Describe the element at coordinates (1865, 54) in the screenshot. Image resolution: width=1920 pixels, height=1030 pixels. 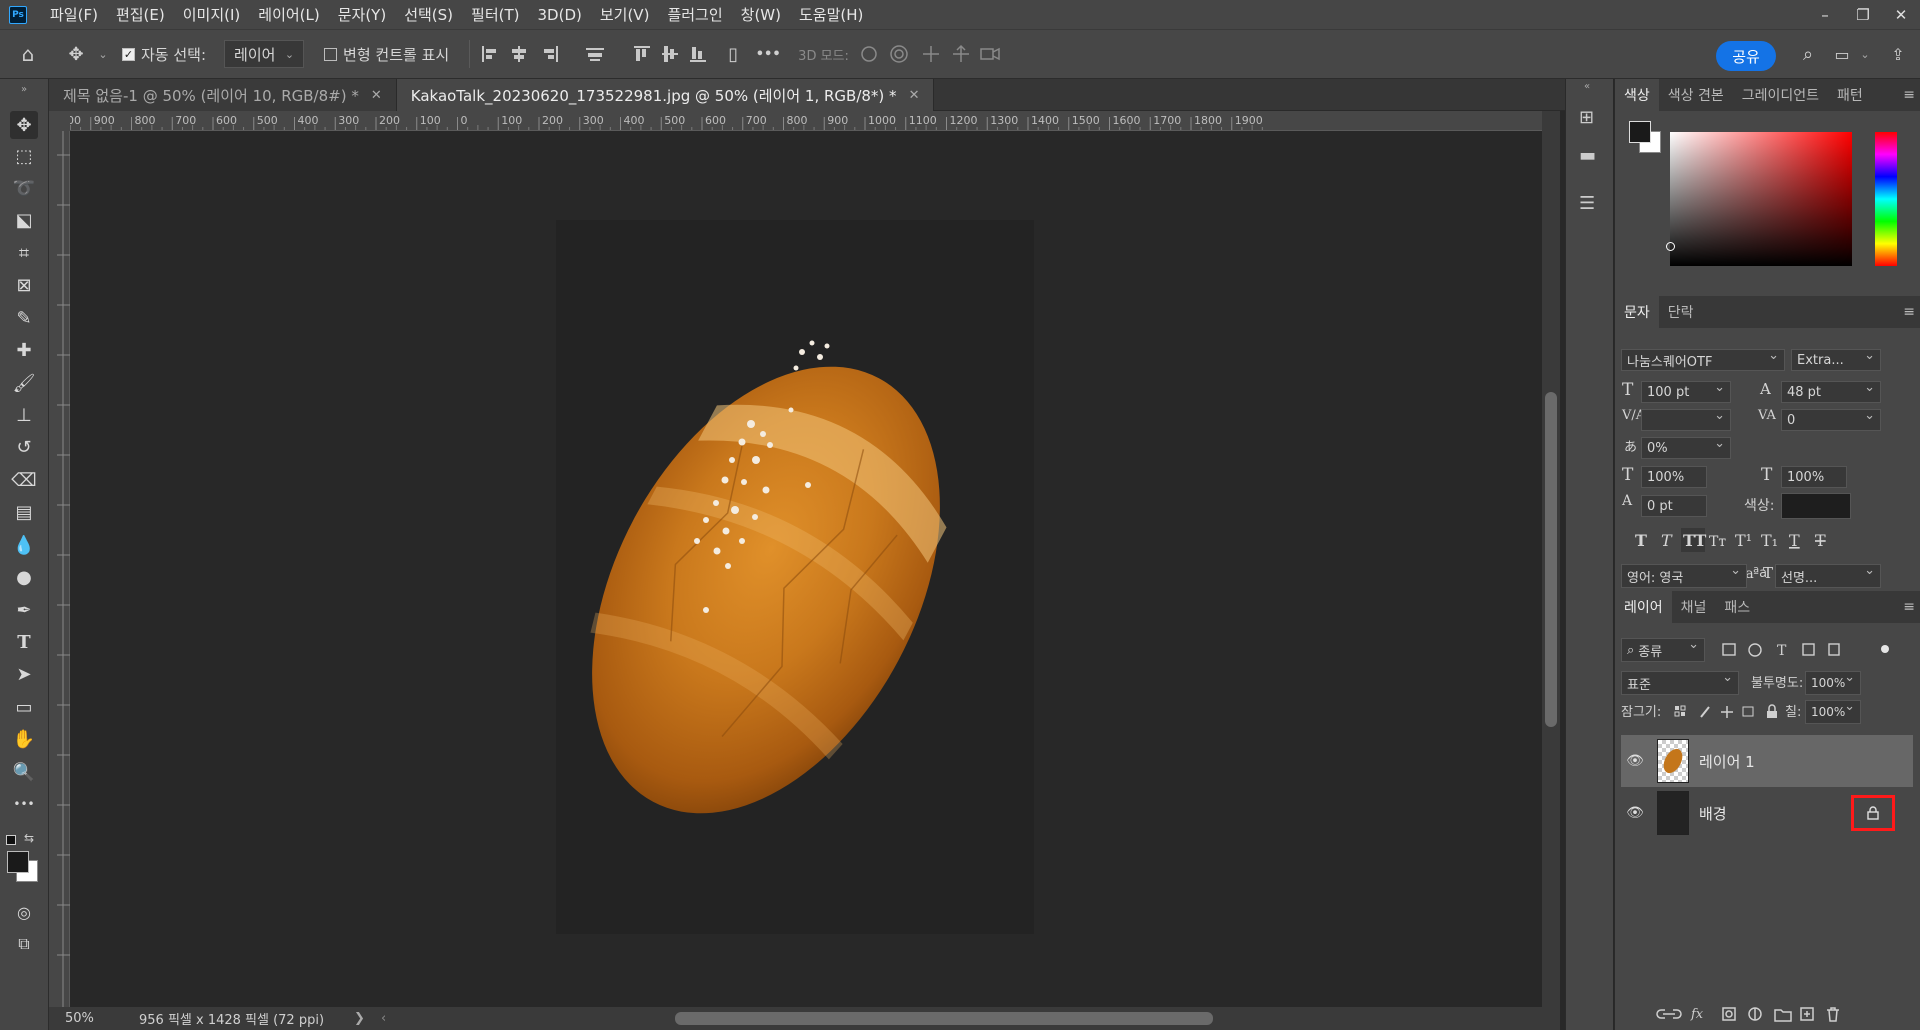
I see `workspace-dropdown-icon: ⌄` at that location.